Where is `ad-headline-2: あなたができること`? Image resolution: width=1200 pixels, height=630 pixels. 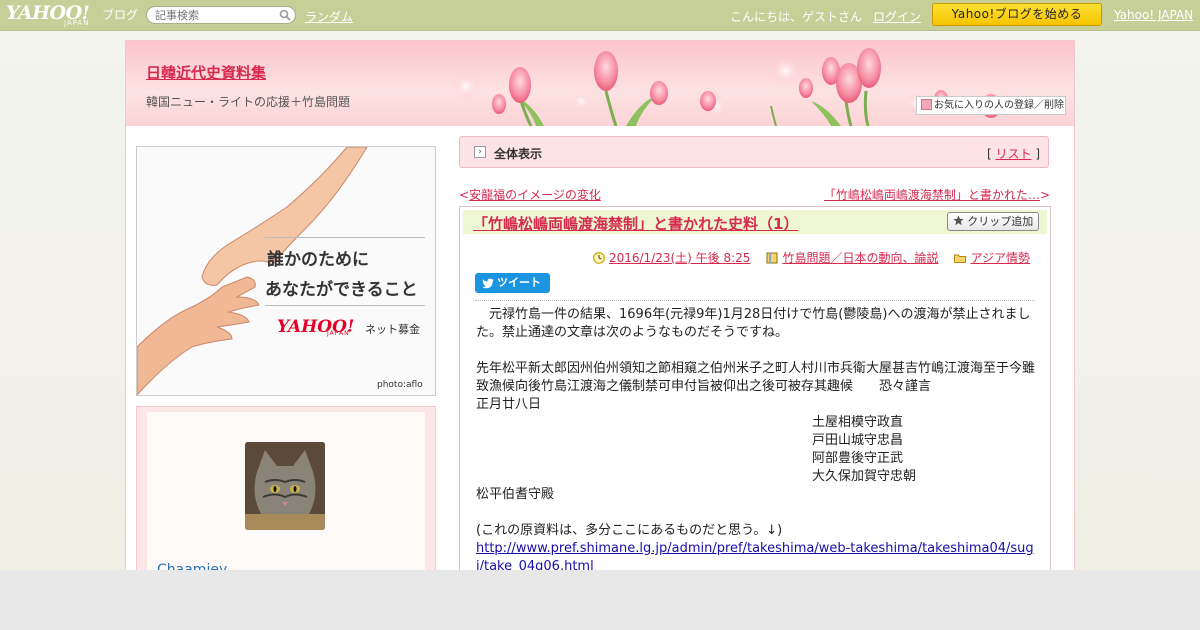 ad-headline-2: あなたができること is located at coordinates (341, 290).